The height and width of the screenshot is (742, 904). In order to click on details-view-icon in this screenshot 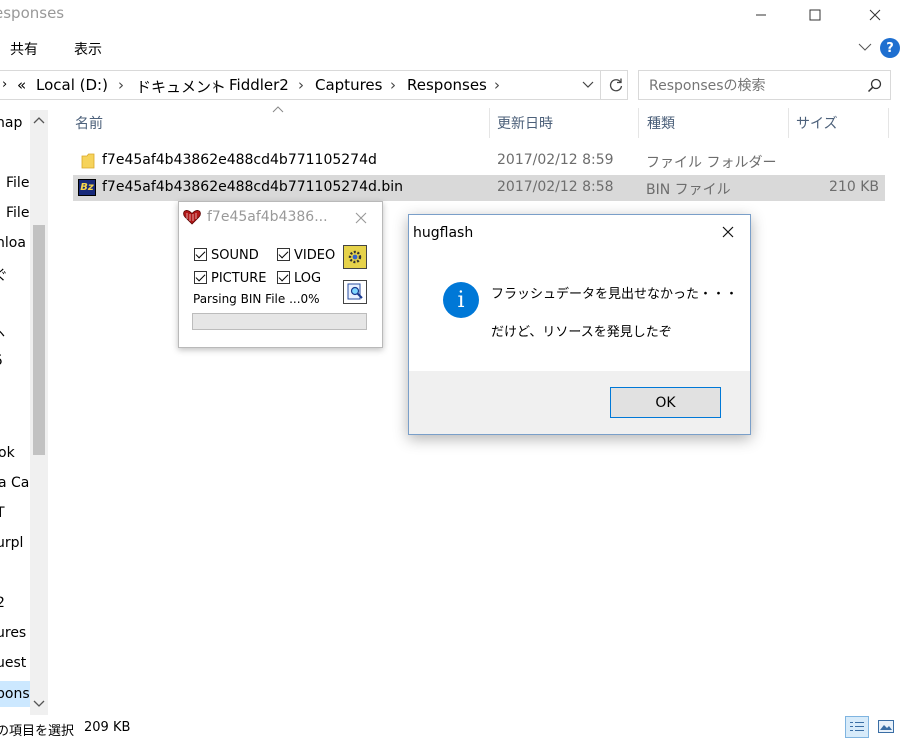, I will do `click(857, 726)`.